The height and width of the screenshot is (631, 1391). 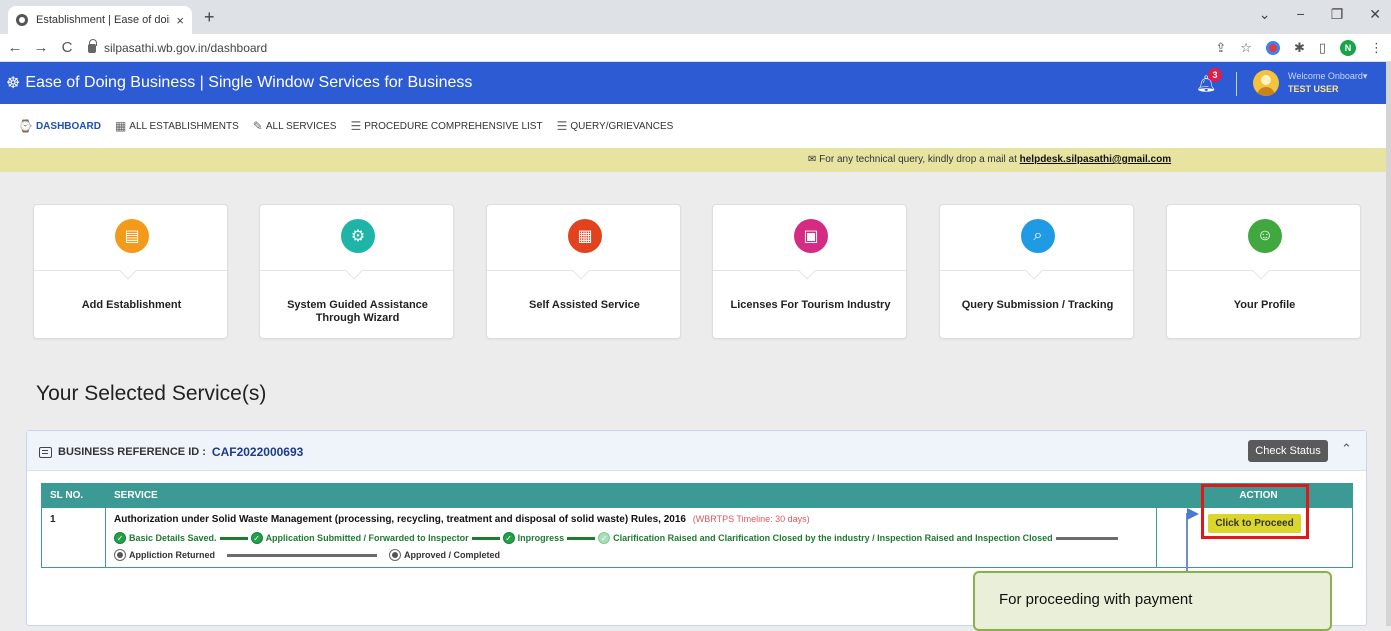 What do you see at coordinates (1264, 305) in the screenshot?
I see `card-label: Your Profile` at bounding box center [1264, 305].